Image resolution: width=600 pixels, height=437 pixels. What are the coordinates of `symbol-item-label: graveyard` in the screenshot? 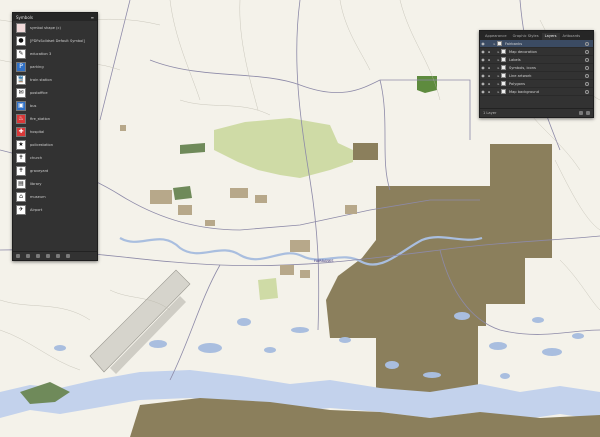 It's located at (39, 170).